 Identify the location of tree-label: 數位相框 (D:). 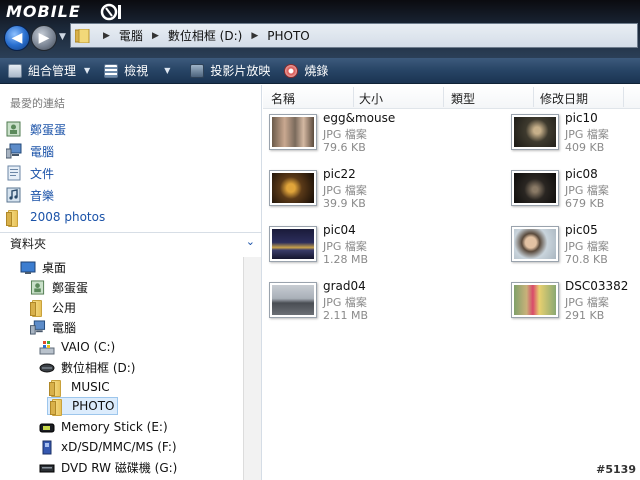
(98, 367).